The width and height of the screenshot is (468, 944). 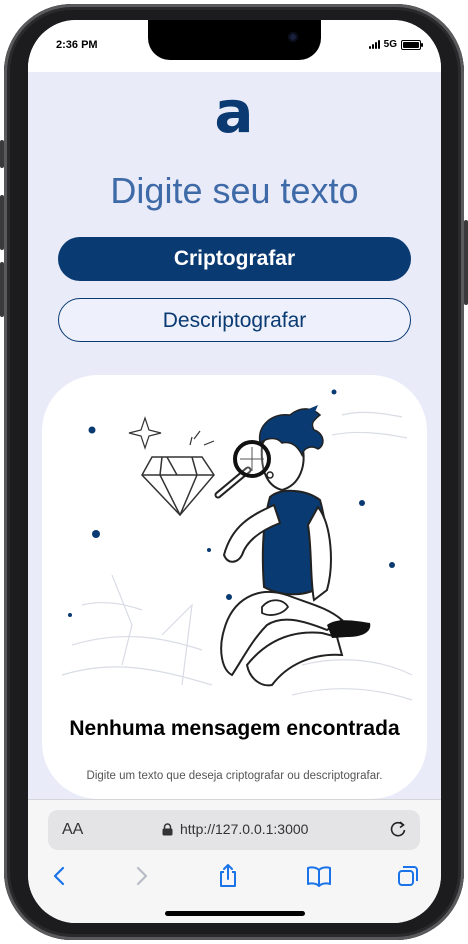 I want to click on forward-icon, so click(x=141, y=876).